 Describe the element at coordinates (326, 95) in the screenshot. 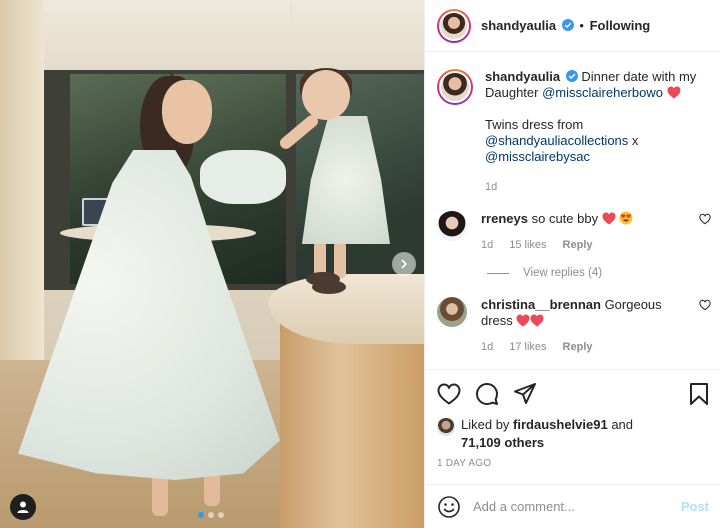

I see `child-face` at that location.